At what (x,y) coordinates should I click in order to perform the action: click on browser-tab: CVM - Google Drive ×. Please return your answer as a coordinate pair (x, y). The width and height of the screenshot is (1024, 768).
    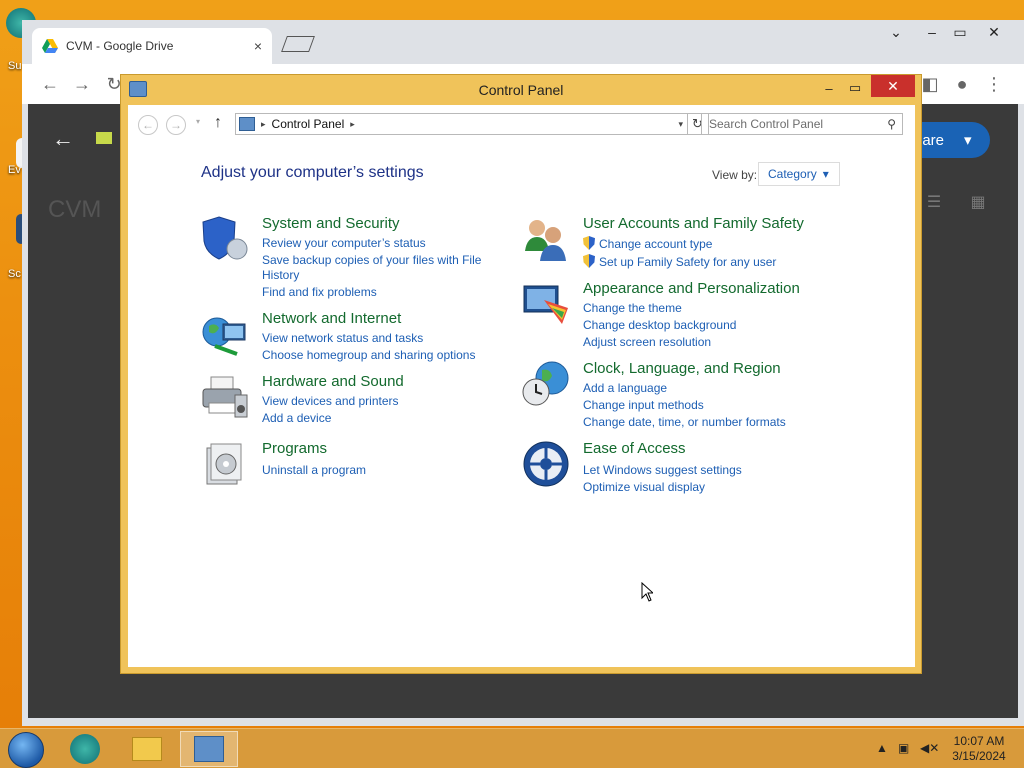
    Looking at the image, I should click on (152, 46).